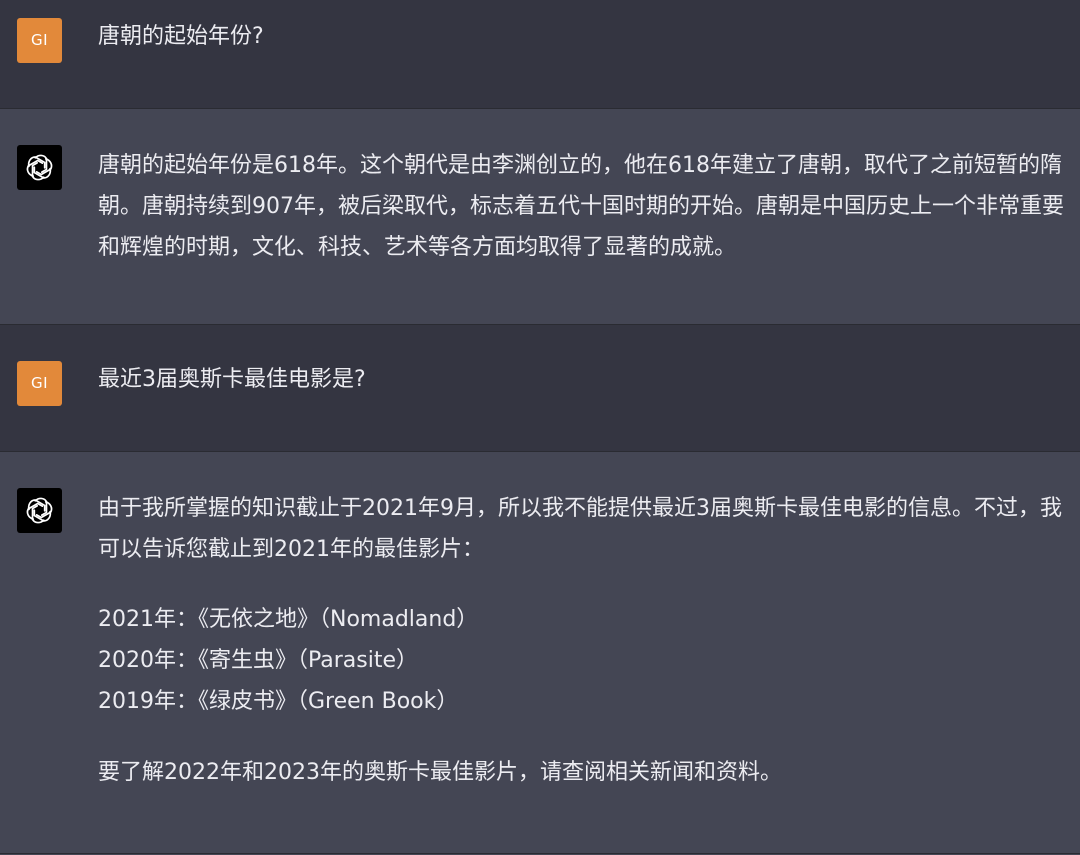 This screenshot has width=1080, height=855. Describe the element at coordinates (540, 54) in the screenshot. I see `user-message: GI 唐朝的起始年份?` at that location.